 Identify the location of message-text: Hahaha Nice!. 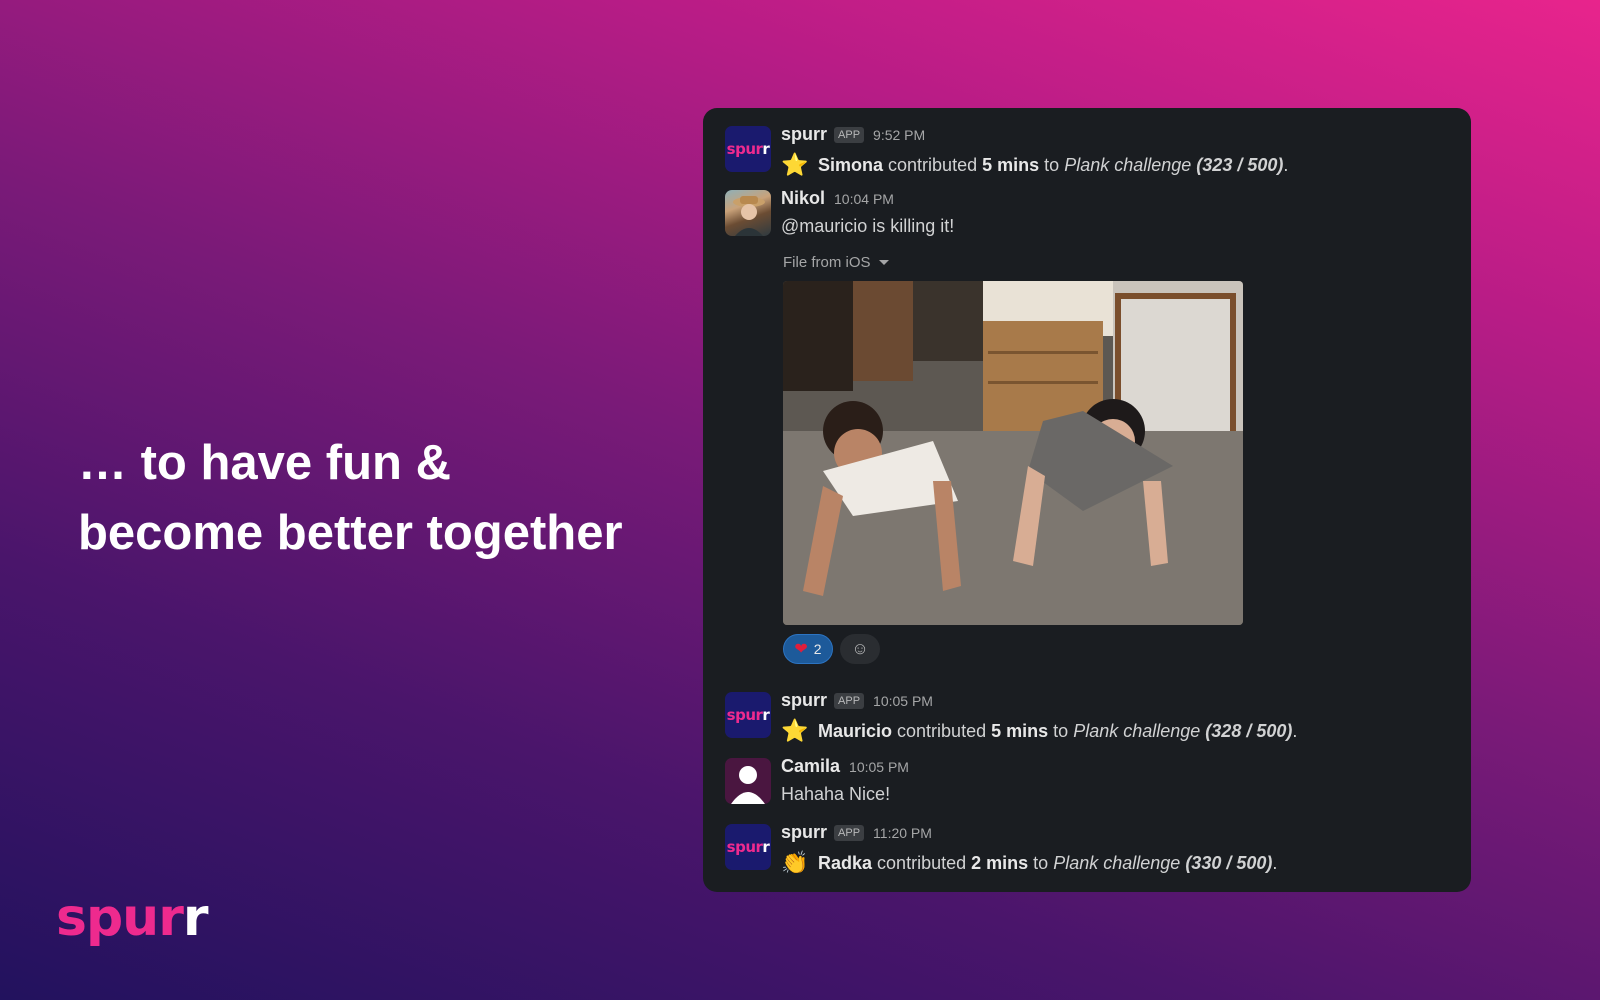
(836, 794).